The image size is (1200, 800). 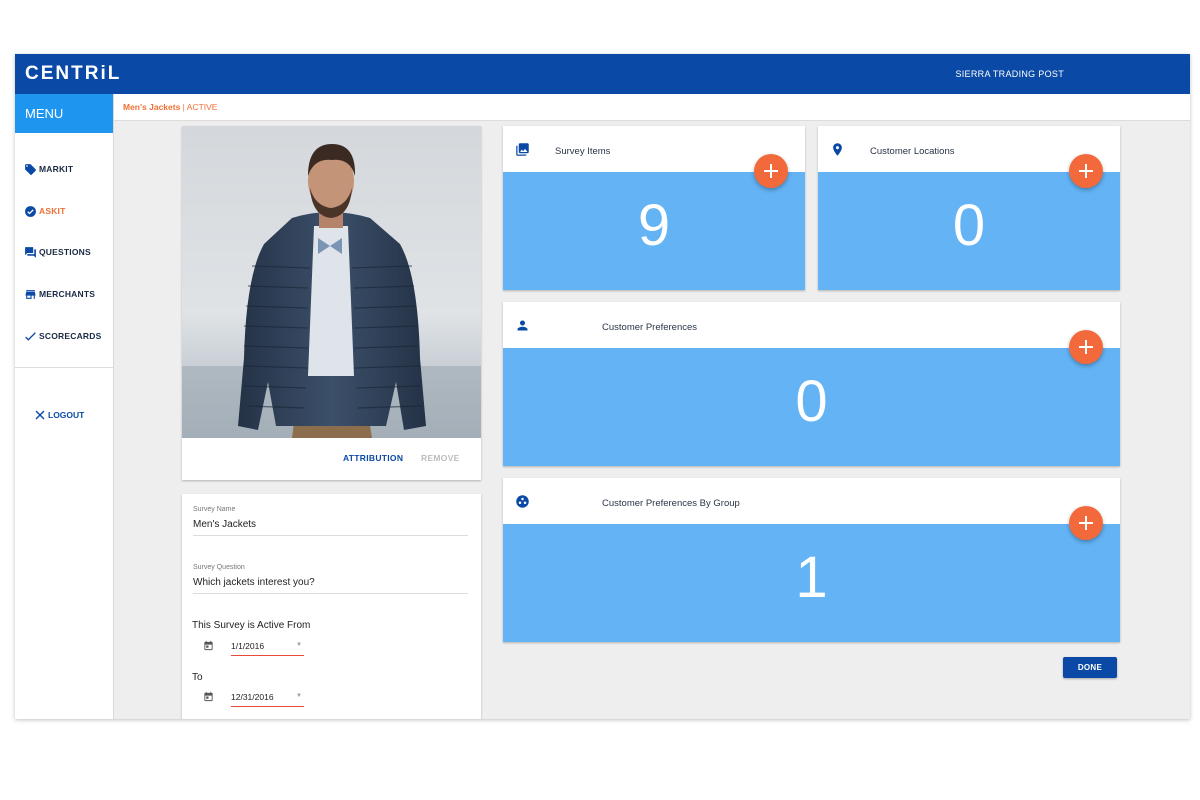 I want to click on sidebar-item-label: ASKIT, so click(x=52, y=211).